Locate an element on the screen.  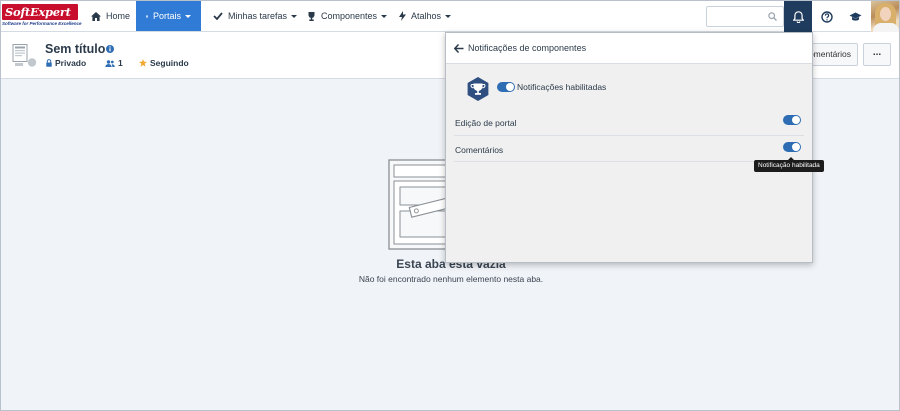
follow-label: Seguindo is located at coordinates (169, 63).